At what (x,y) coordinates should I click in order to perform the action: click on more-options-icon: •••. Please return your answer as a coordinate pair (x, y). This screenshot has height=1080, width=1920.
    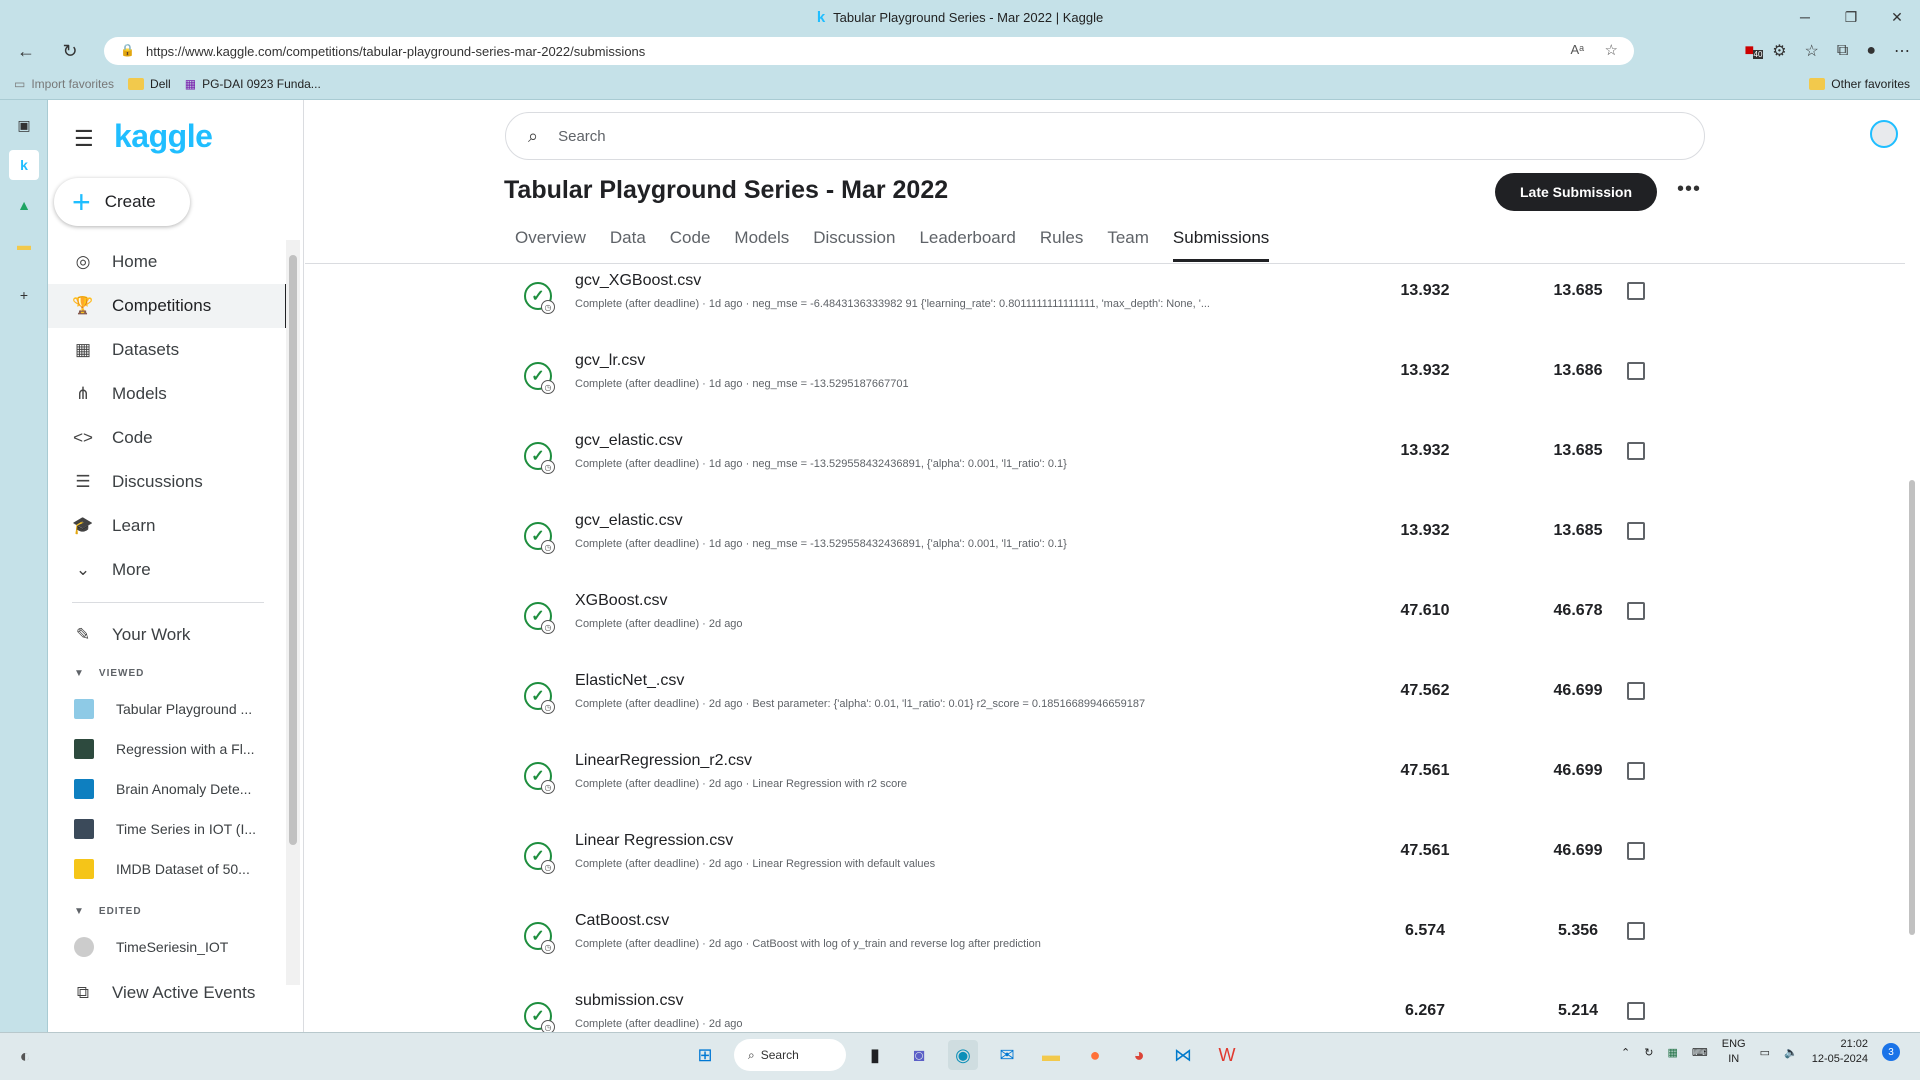
    Looking at the image, I should click on (1689, 189).